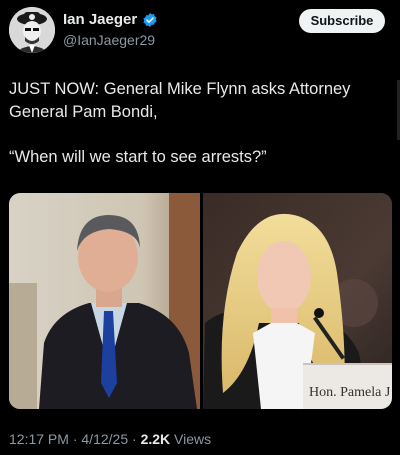 The width and height of the screenshot is (400, 455). What do you see at coordinates (138, 157) in the screenshot?
I see `tweet-quote-line: “When will we start to see arrests?”` at bounding box center [138, 157].